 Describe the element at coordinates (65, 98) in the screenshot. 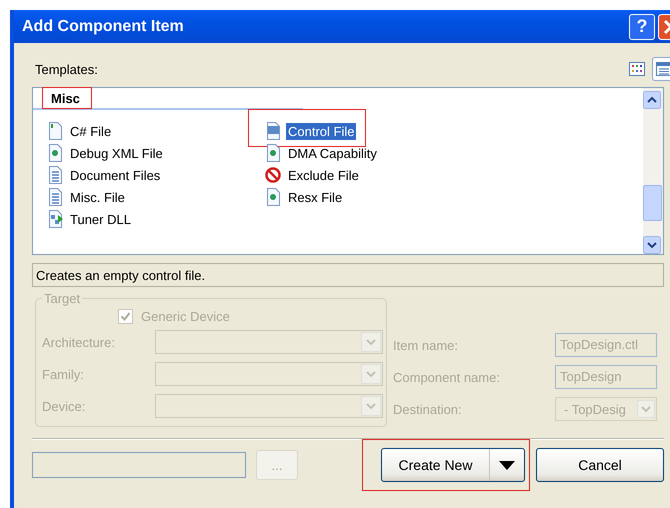

I see `category-header: Misc` at that location.